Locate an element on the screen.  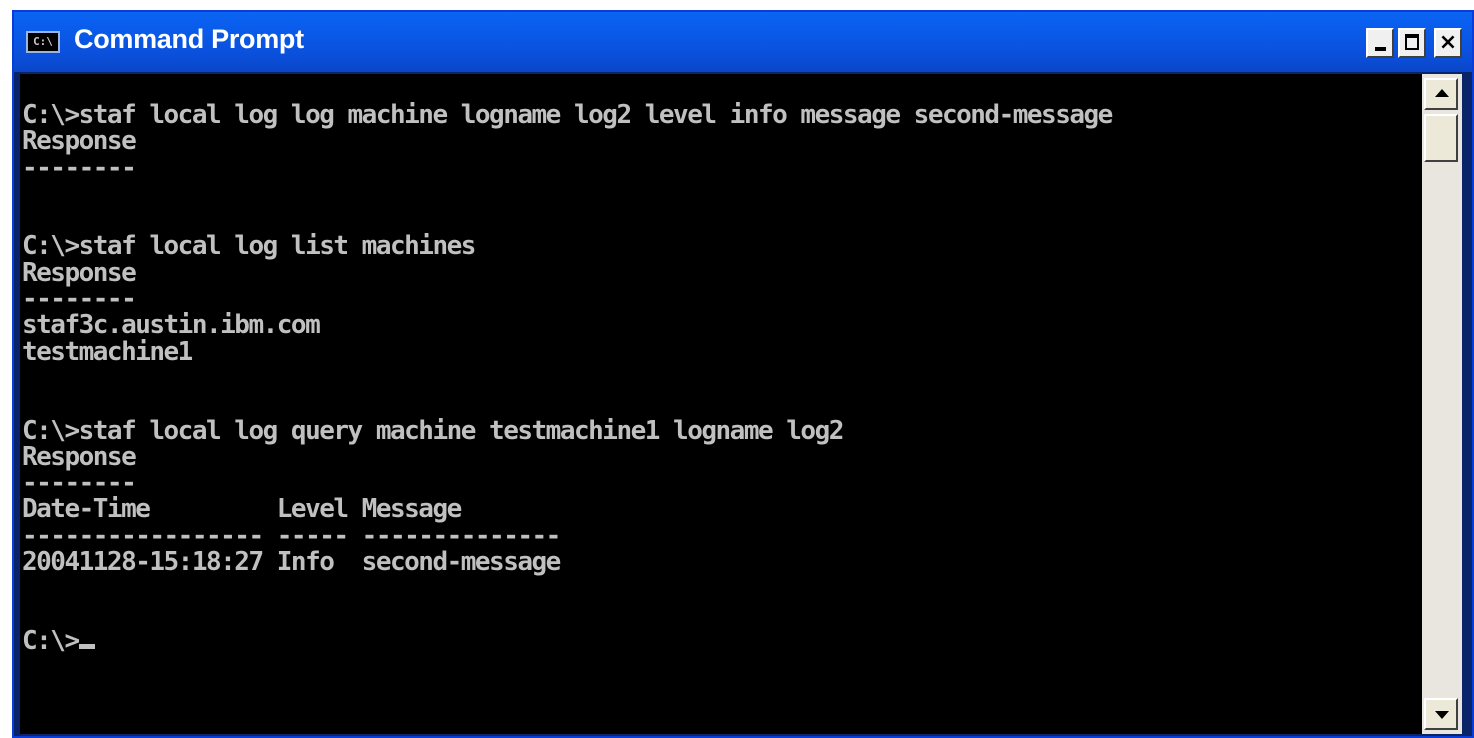
console-app-icon: C:\ is located at coordinates (43, 42).